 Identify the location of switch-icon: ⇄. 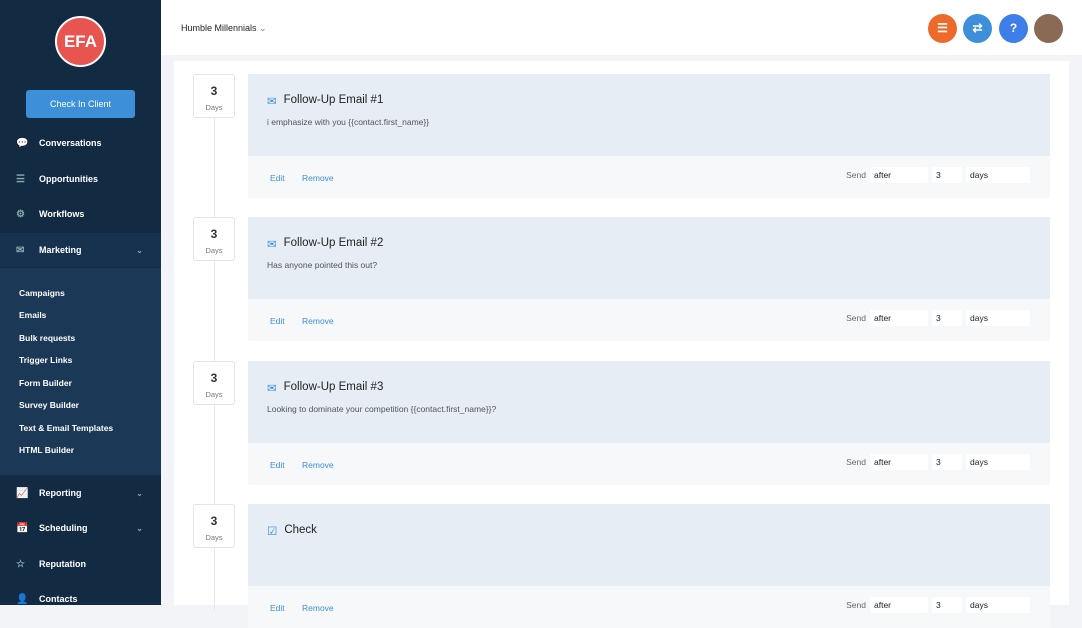
(977, 28).